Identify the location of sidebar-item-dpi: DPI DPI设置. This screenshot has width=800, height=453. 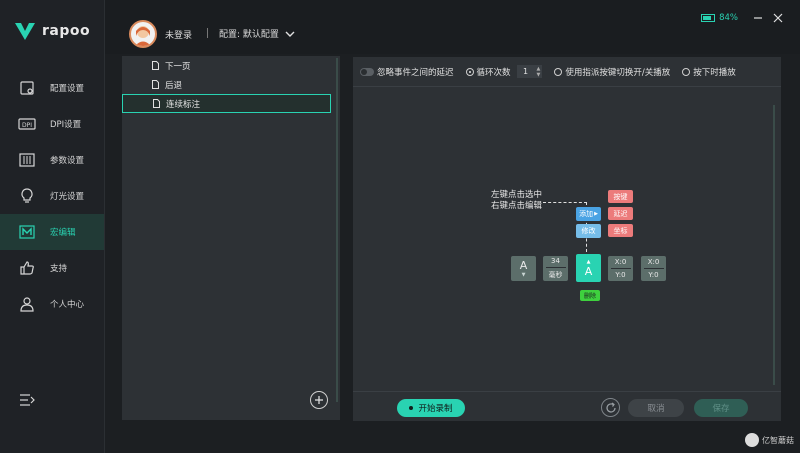
(52, 124).